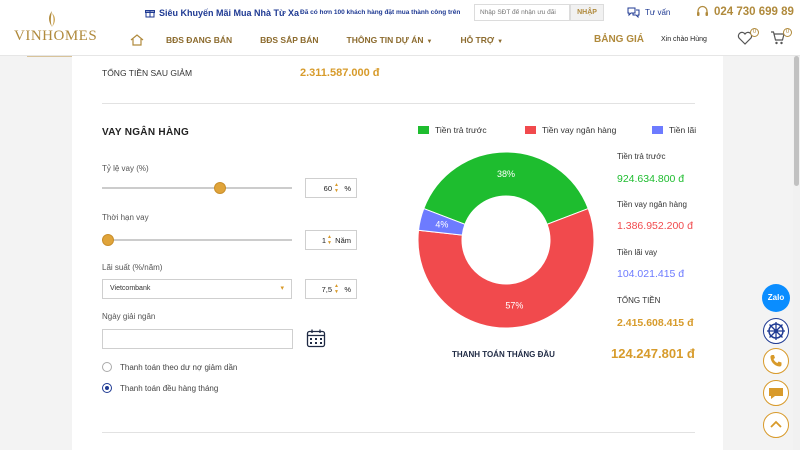  What do you see at coordinates (220, 188) in the screenshot?
I see `loan-ratio-slider-thumb` at bounding box center [220, 188].